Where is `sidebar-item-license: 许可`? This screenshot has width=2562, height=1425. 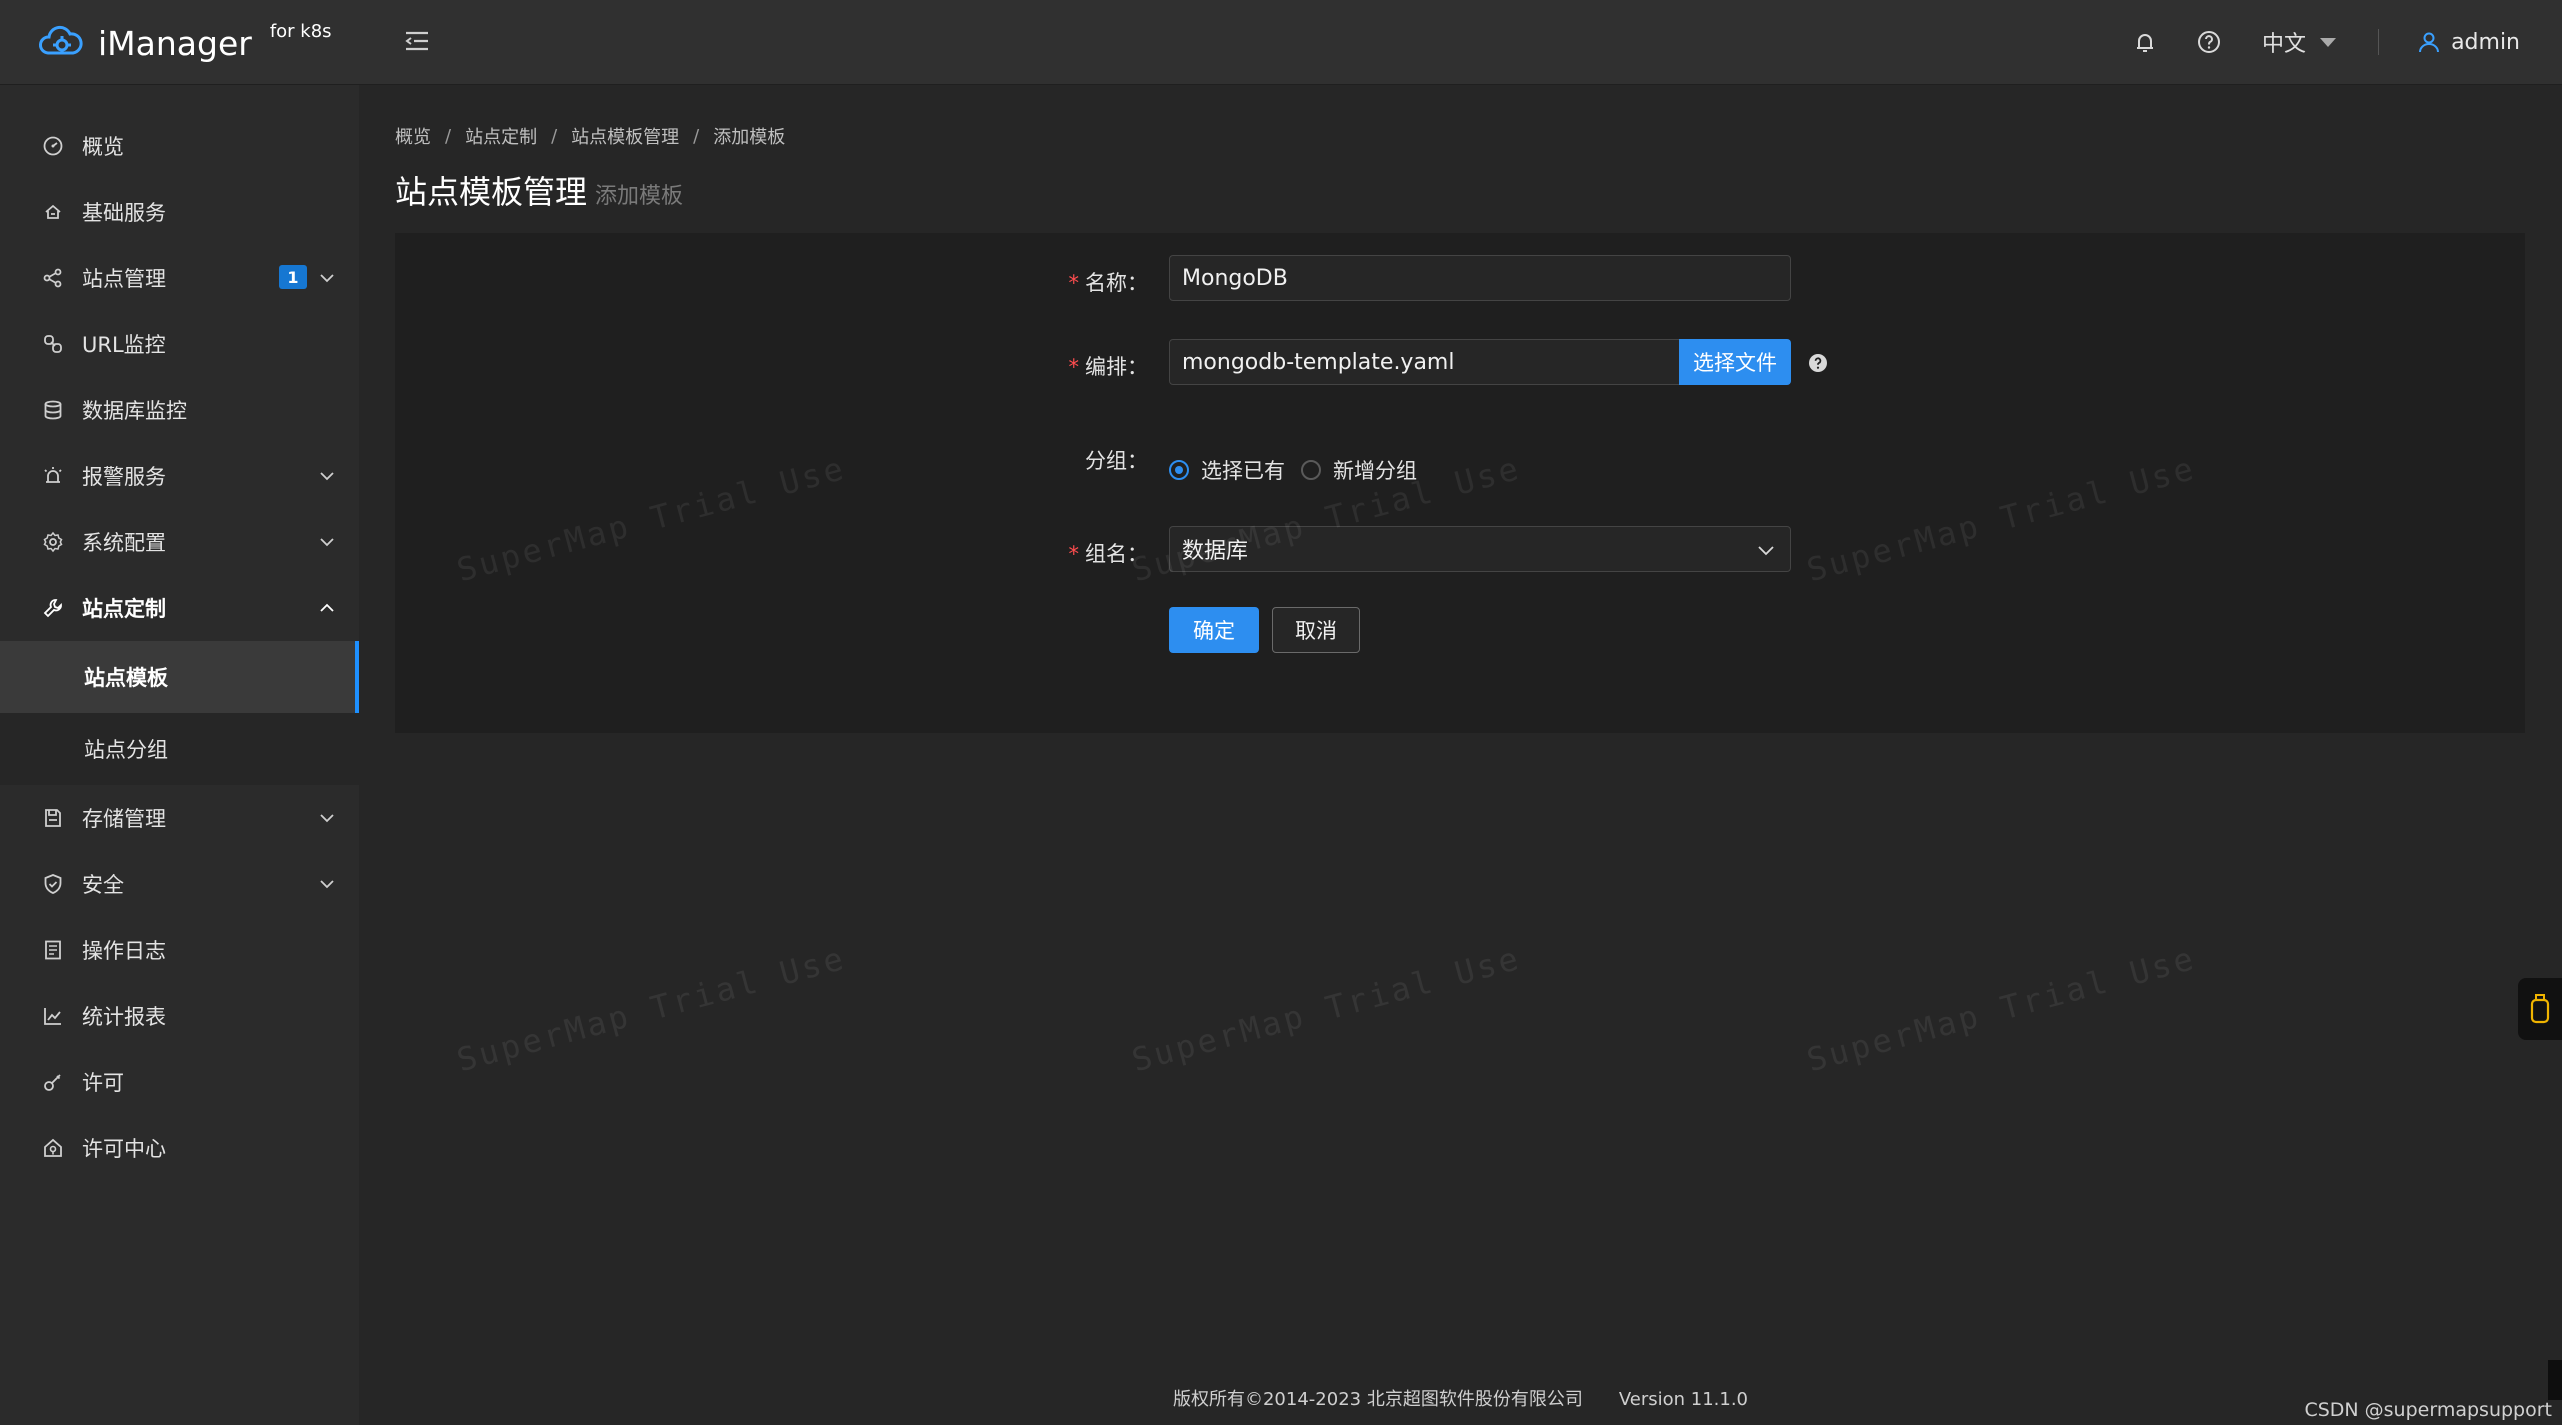
sidebar-item-license: 许可 is located at coordinates (179, 1082).